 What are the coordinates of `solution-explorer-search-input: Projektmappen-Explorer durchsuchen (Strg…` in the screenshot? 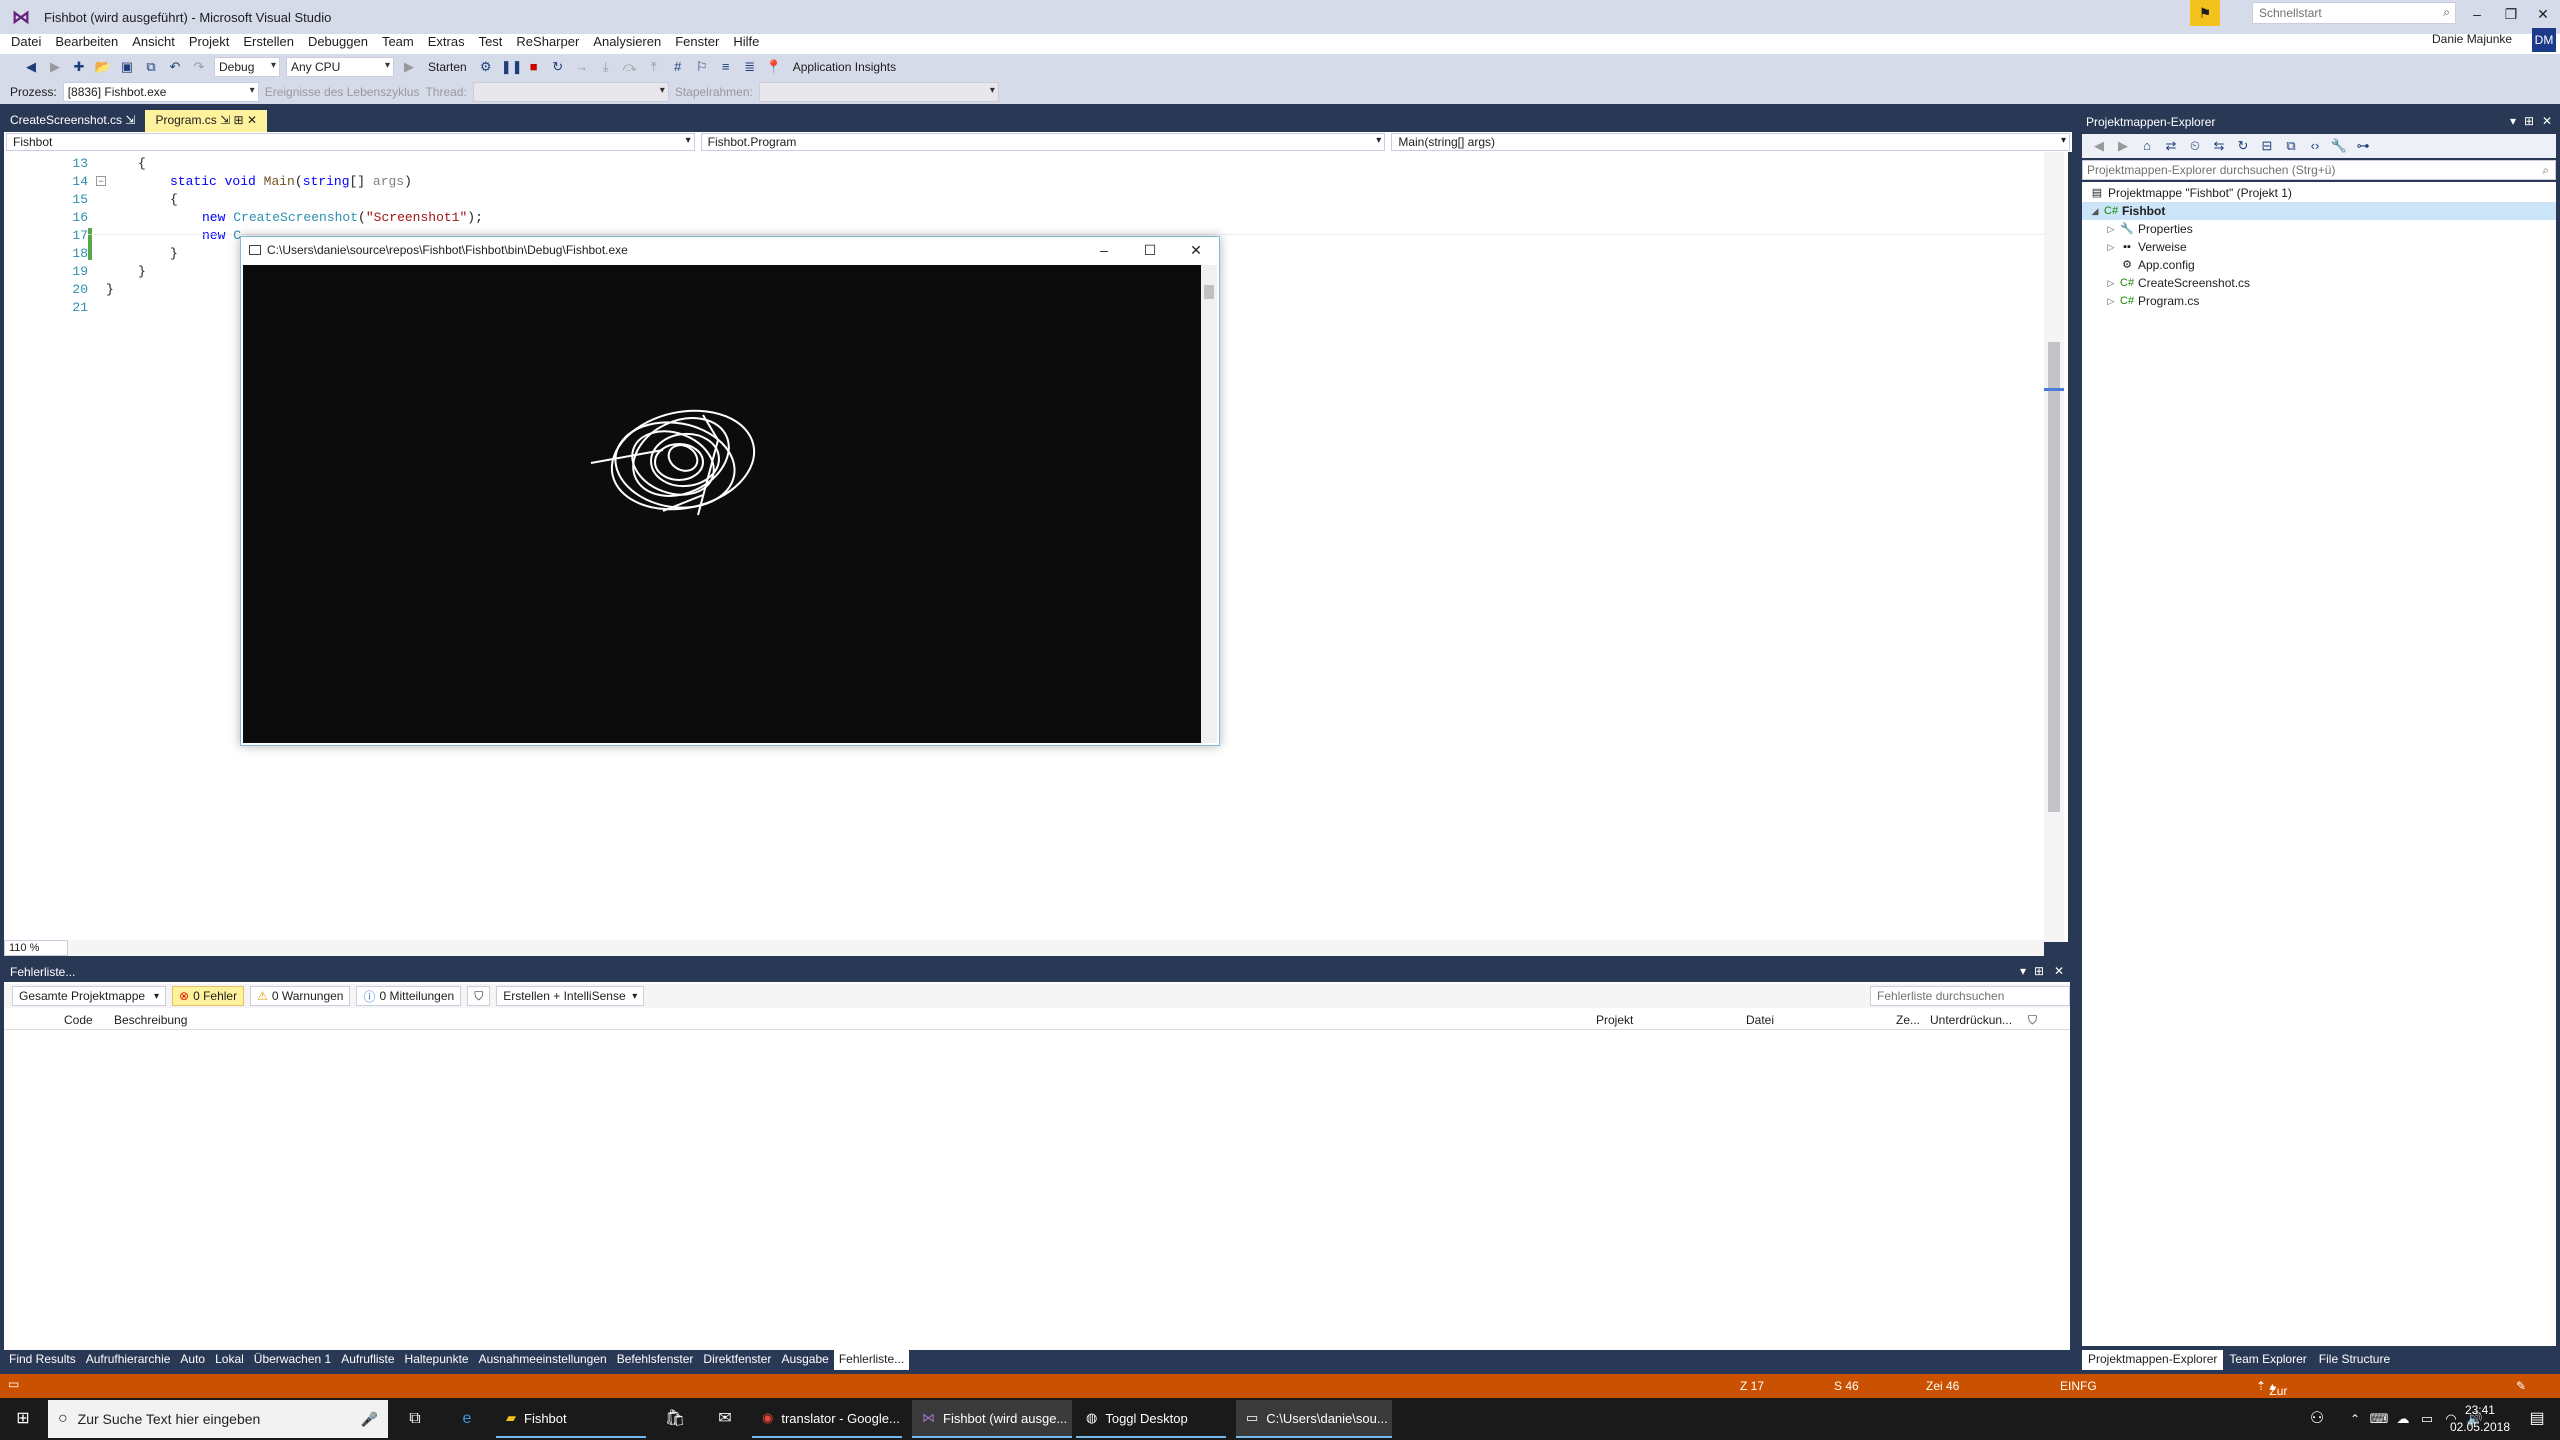 It's located at (2319, 170).